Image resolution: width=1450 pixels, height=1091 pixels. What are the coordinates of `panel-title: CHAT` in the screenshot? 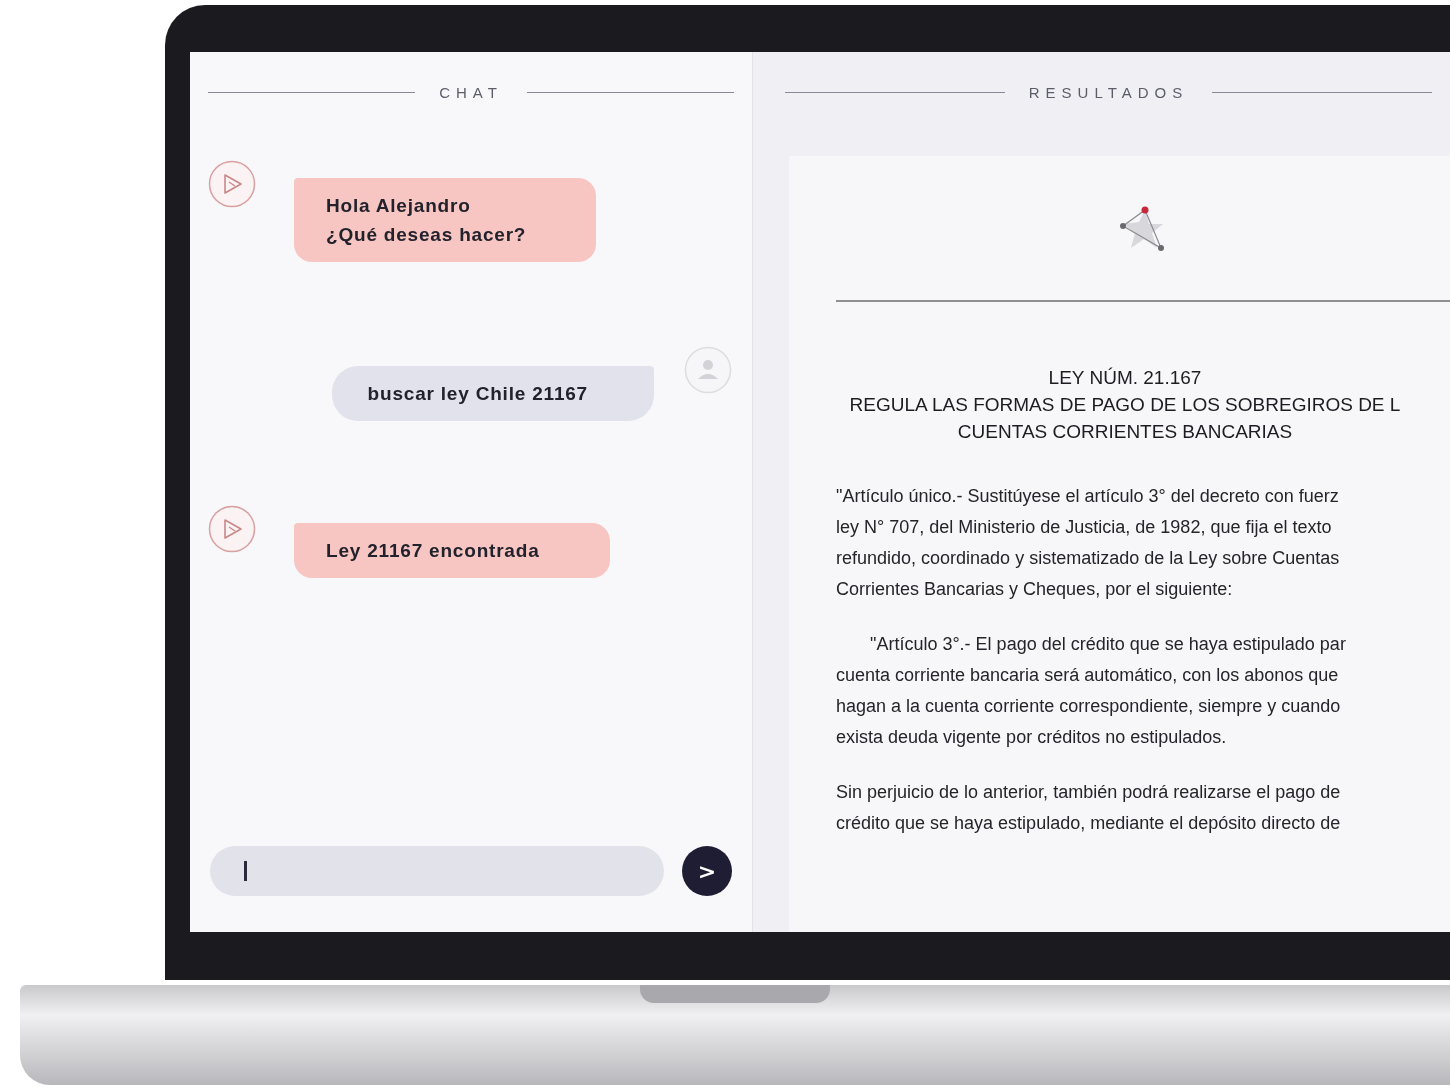 It's located at (471, 92).